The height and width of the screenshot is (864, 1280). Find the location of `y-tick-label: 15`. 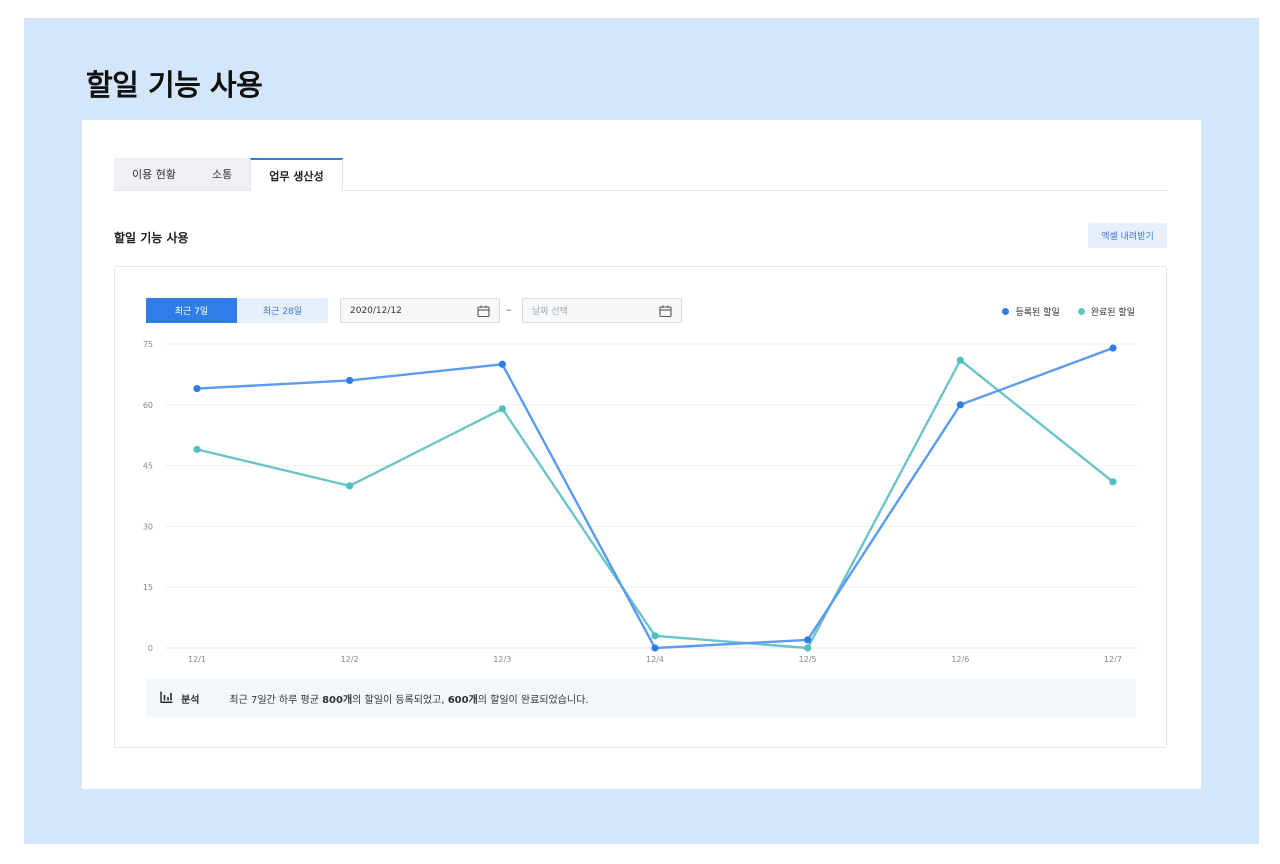

y-tick-label: 15 is located at coordinates (148, 587).